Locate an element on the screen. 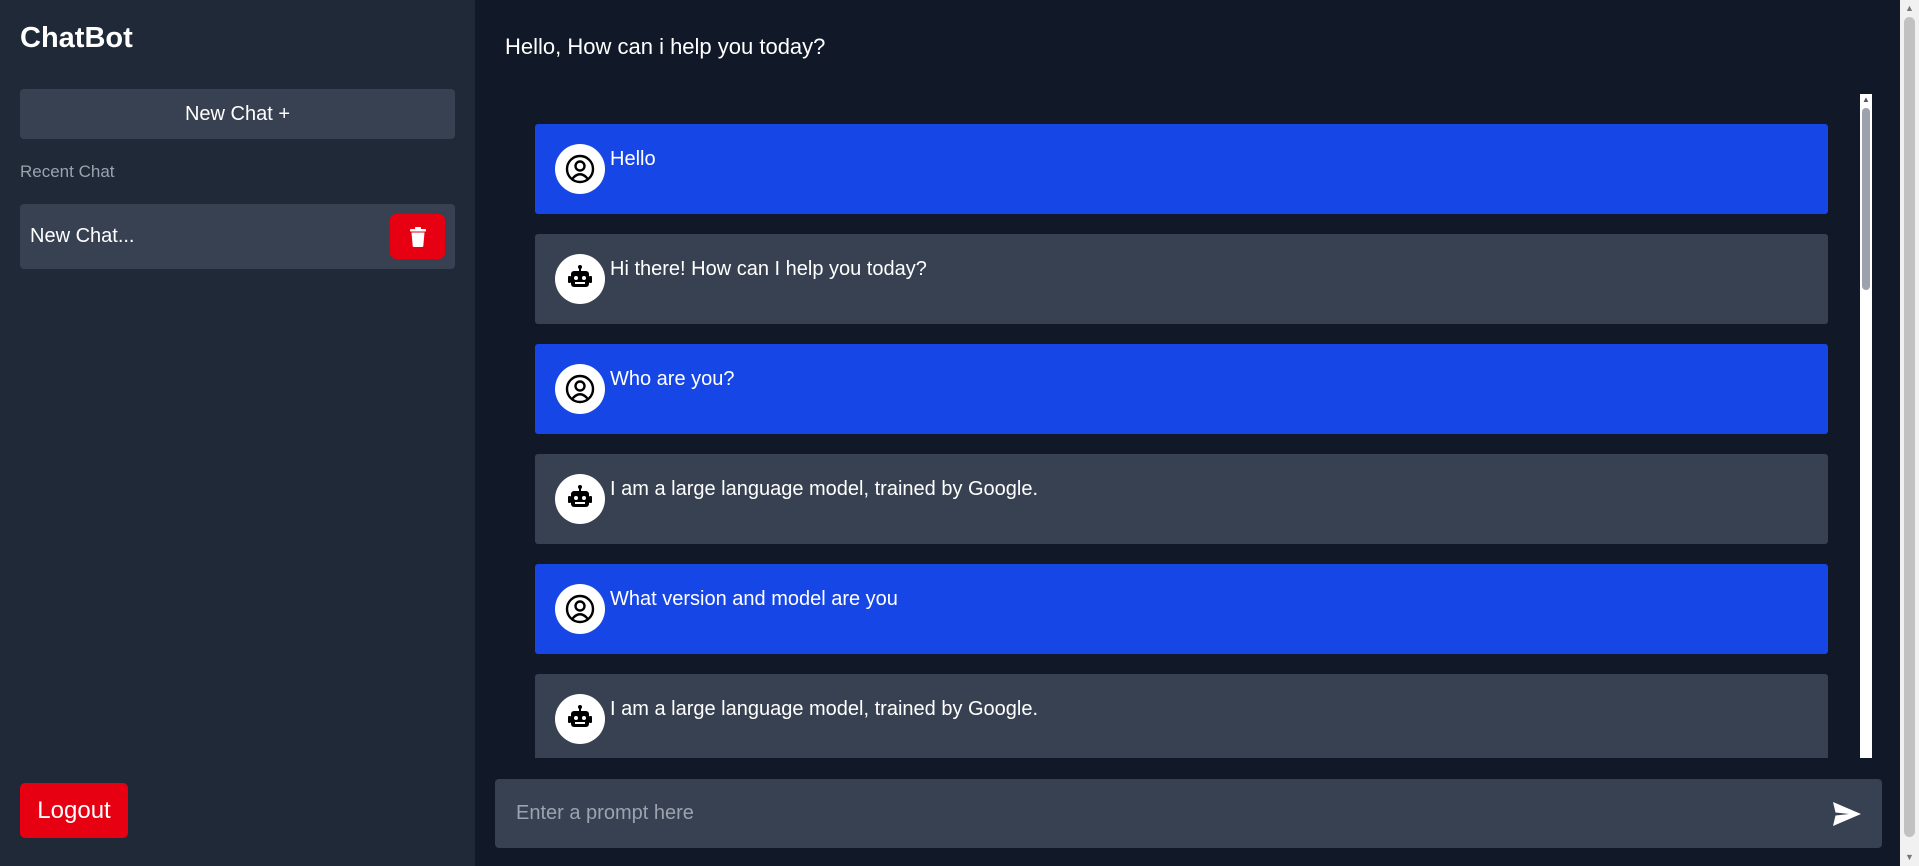  recent-chat-heading: Recent Chat is located at coordinates (67, 171).